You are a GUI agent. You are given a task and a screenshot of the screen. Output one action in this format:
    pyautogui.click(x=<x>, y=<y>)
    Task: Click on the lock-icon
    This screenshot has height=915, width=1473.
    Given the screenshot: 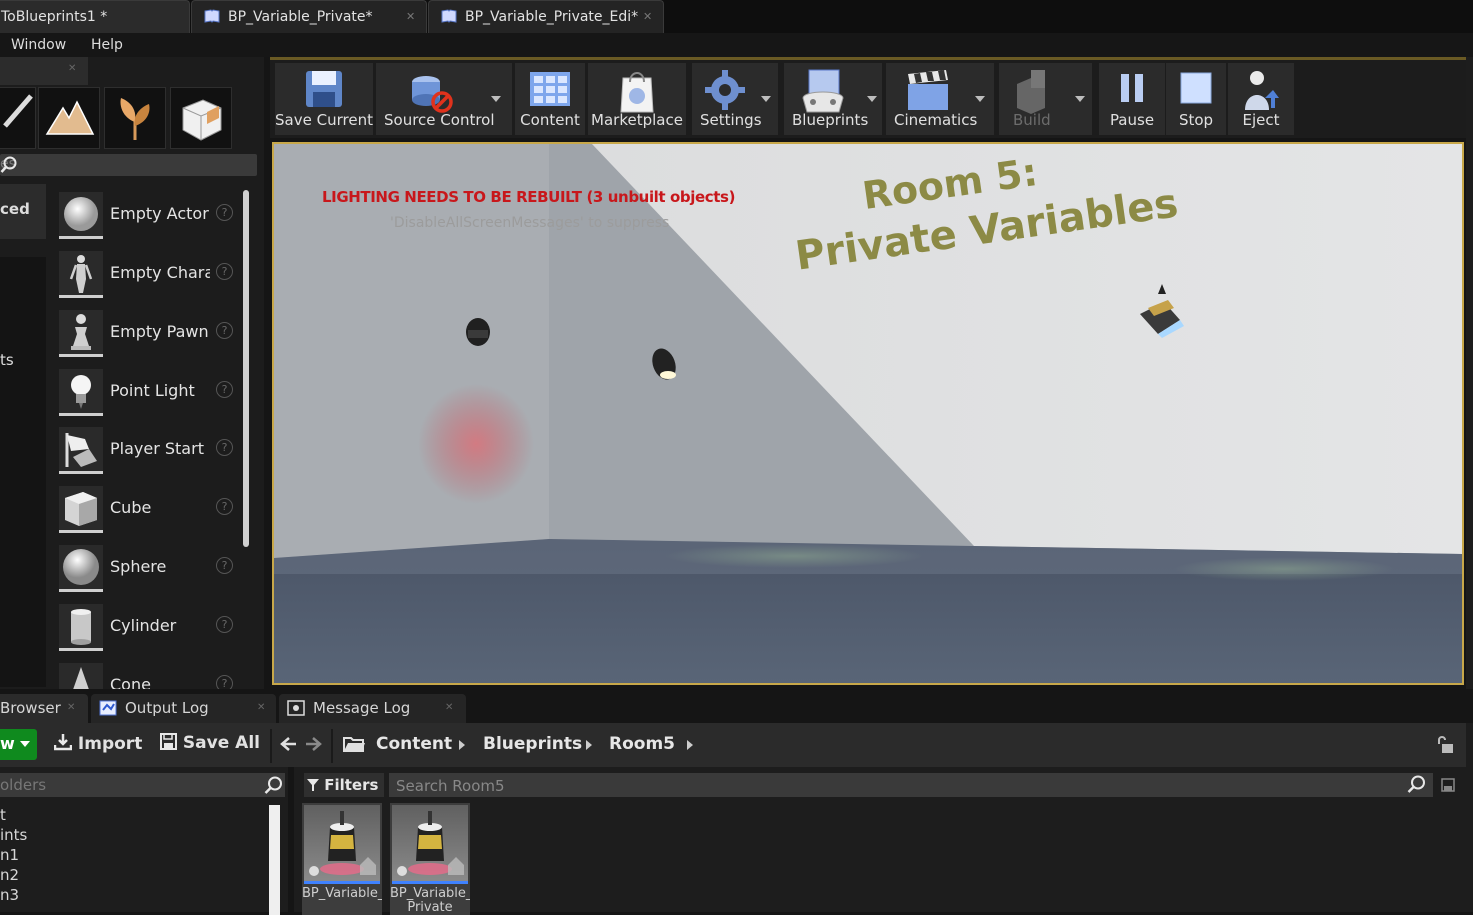 What is the action you would take?
    pyautogui.click(x=1445, y=747)
    